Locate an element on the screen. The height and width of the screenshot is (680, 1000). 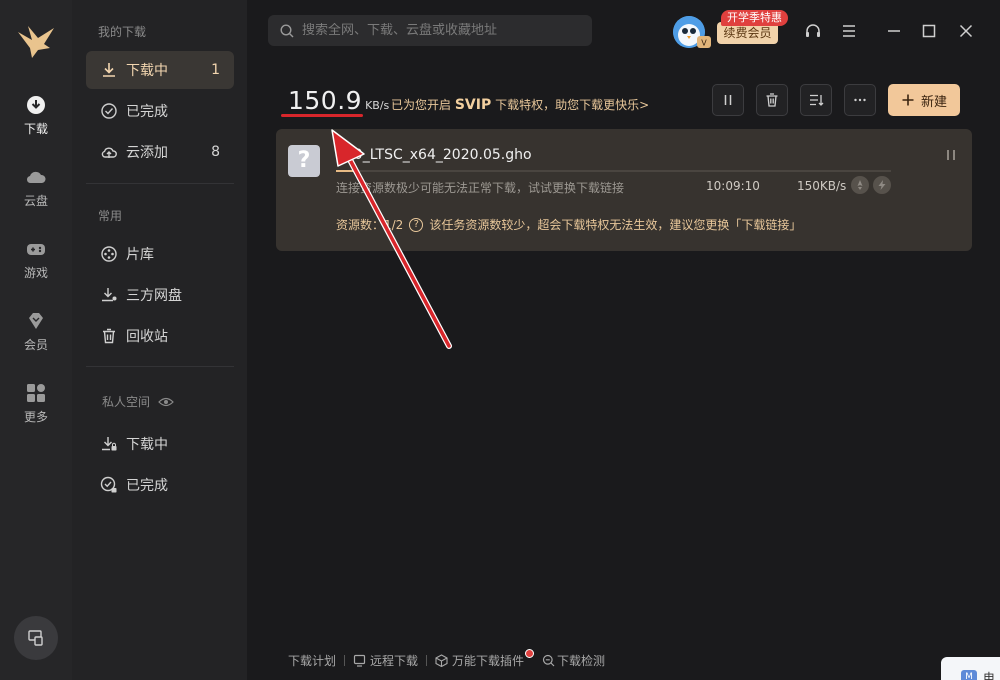
remote-download-link: 远程下载 is located at coordinates (385, 660).